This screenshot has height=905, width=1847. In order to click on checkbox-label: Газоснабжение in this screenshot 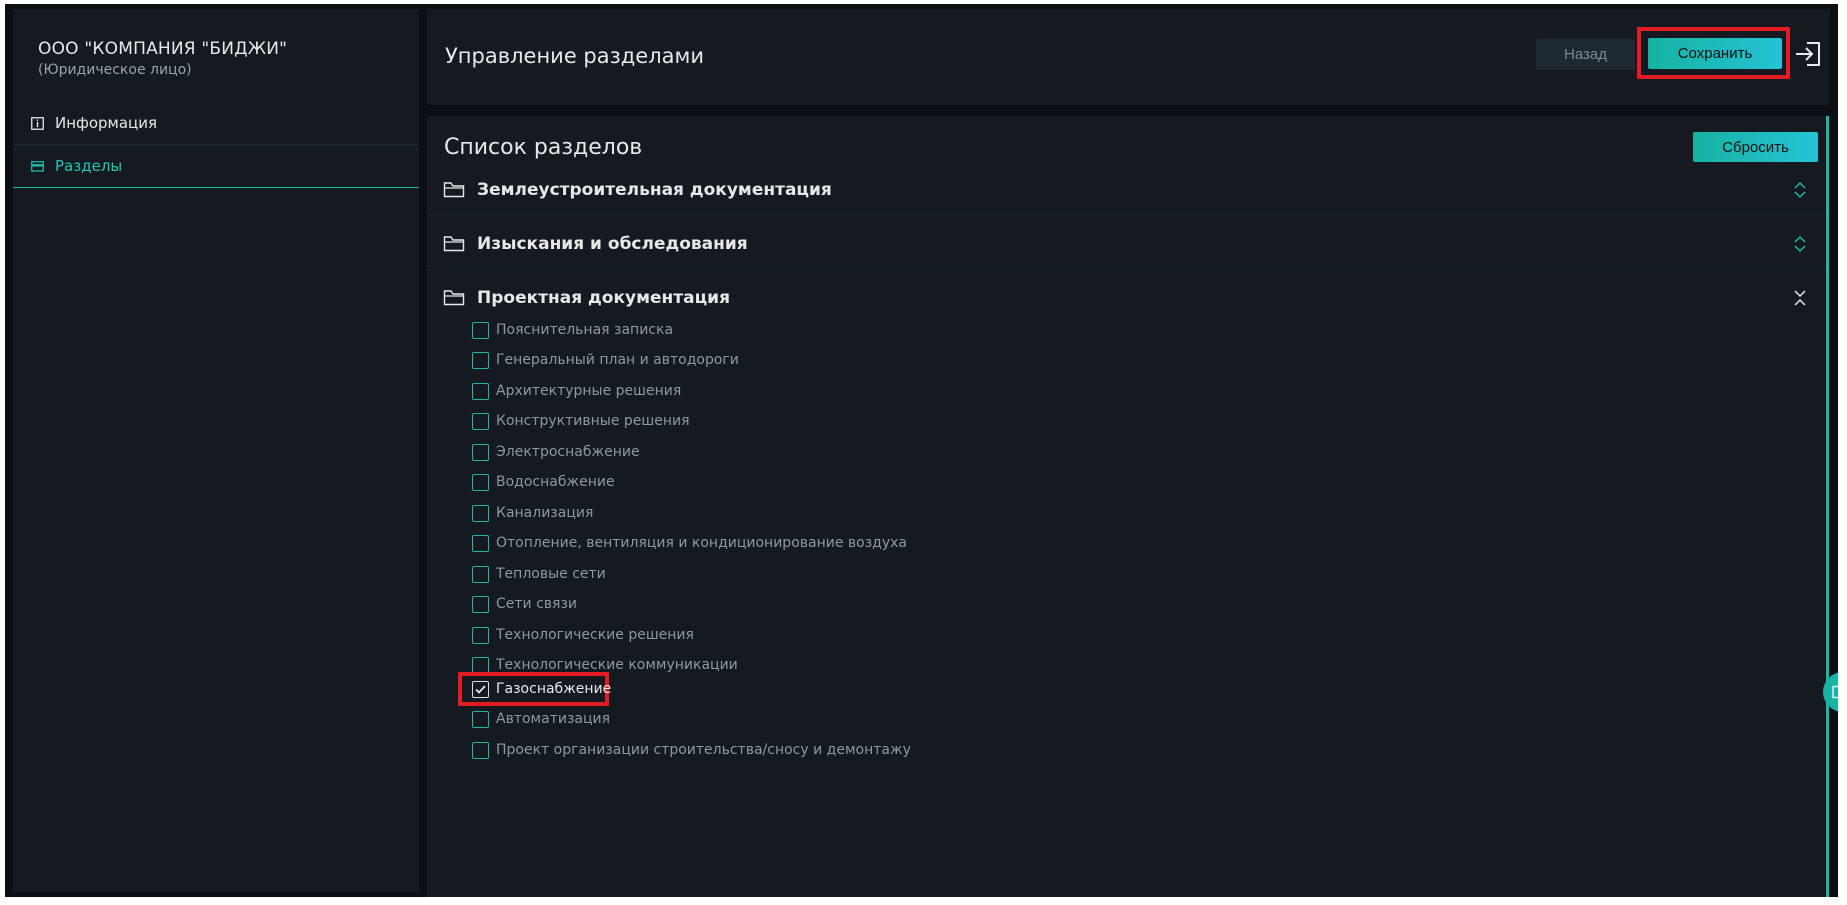, I will do `click(554, 689)`.